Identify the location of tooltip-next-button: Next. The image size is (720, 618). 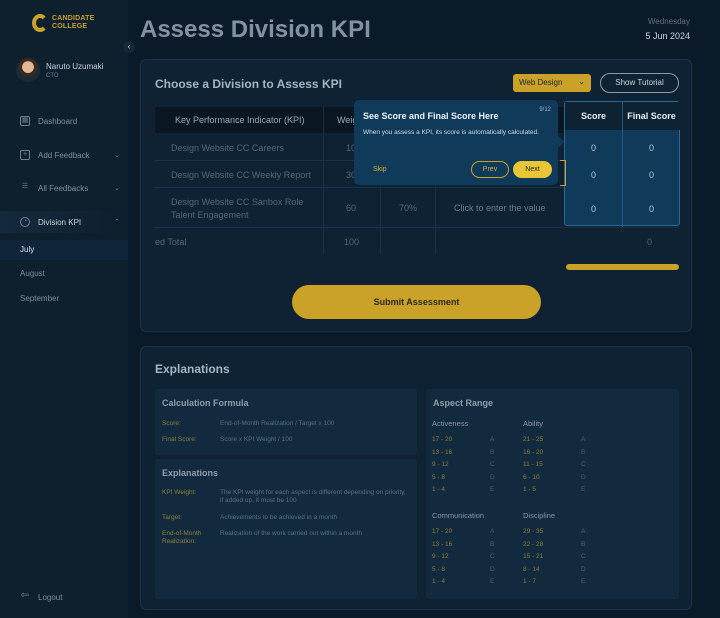
(532, 169).